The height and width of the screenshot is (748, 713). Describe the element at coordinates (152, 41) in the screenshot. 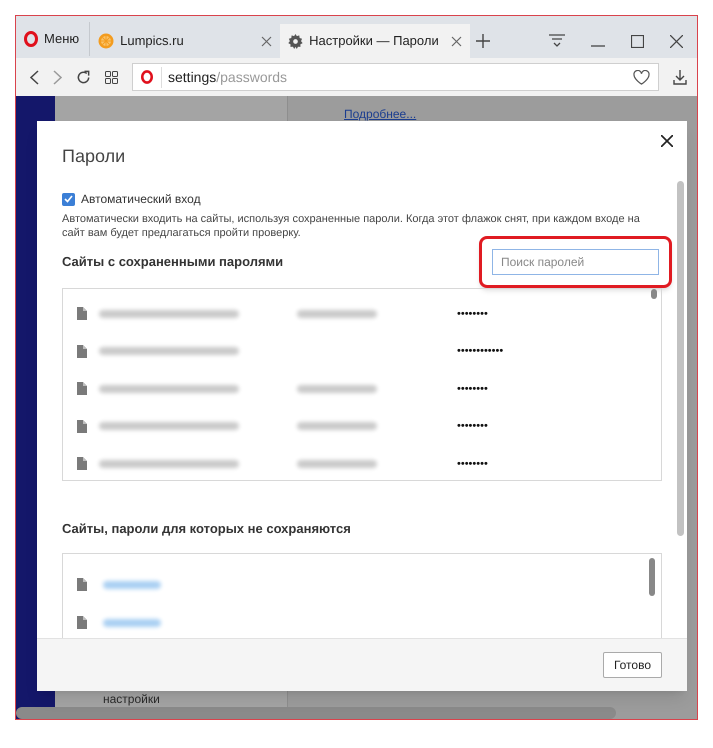

I see `tab-title: Lumpics.ru` at that location.